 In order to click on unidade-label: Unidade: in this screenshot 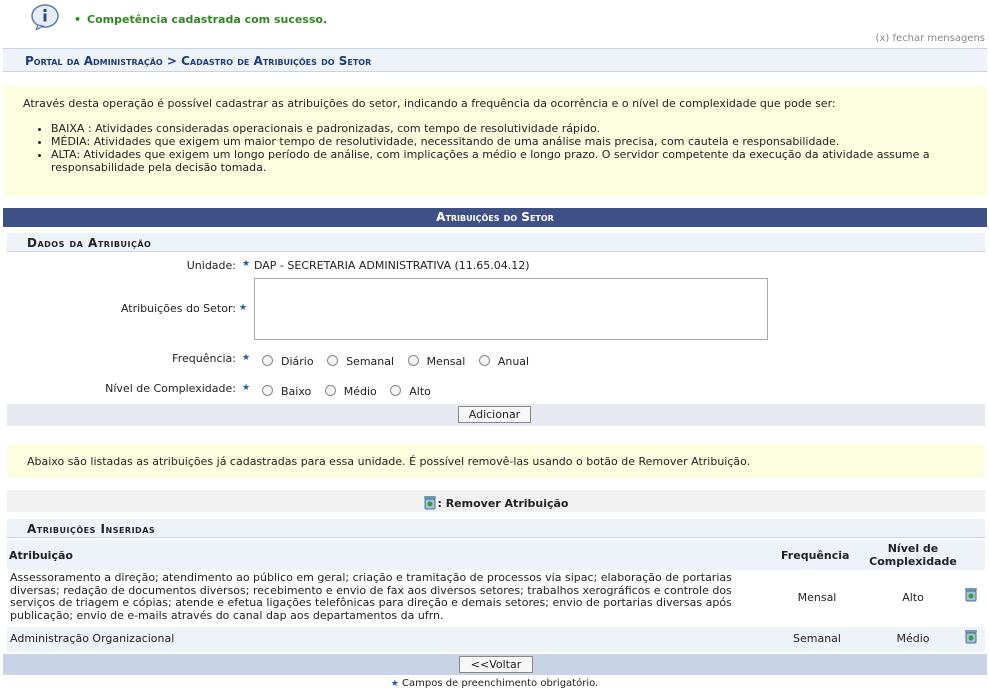, I will do `click(211, 265)`.